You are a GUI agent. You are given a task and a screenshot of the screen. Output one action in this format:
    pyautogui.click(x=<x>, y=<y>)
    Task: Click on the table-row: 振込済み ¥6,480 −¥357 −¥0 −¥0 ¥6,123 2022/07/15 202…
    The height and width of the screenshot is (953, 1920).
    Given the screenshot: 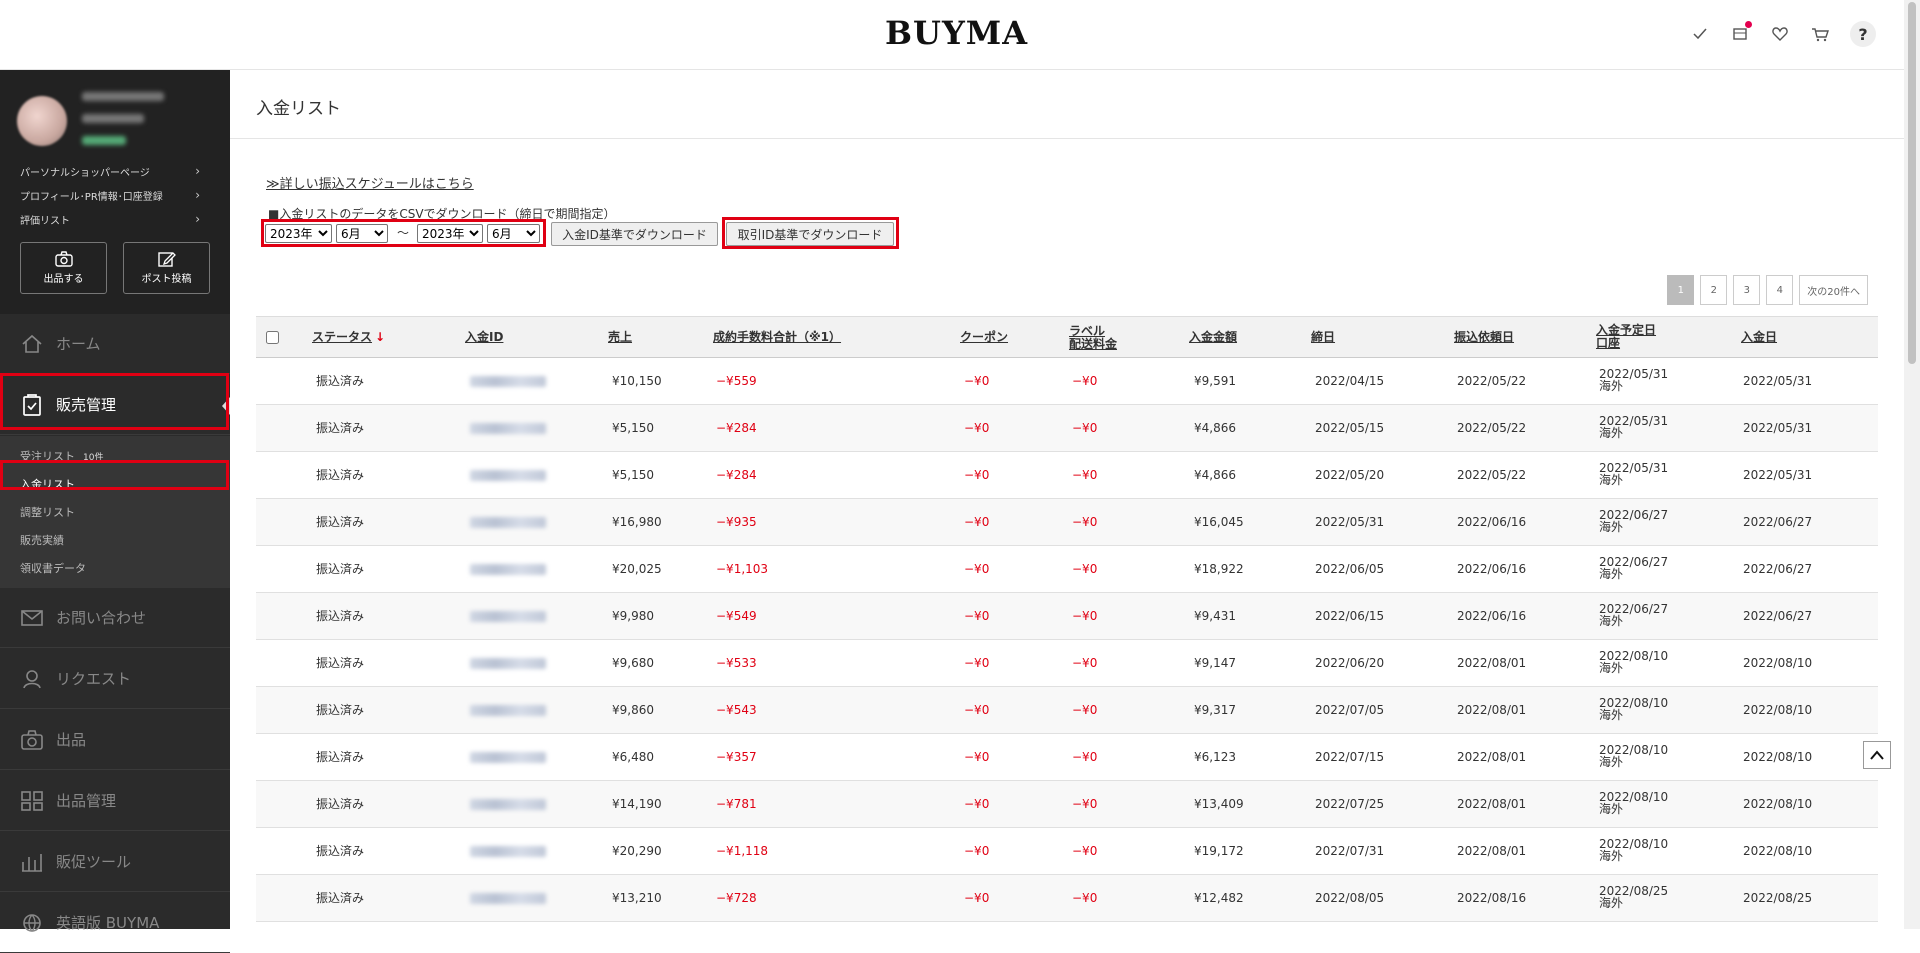 What is the action you would take?
    pyautogui.click(x=1067, y=757)
    